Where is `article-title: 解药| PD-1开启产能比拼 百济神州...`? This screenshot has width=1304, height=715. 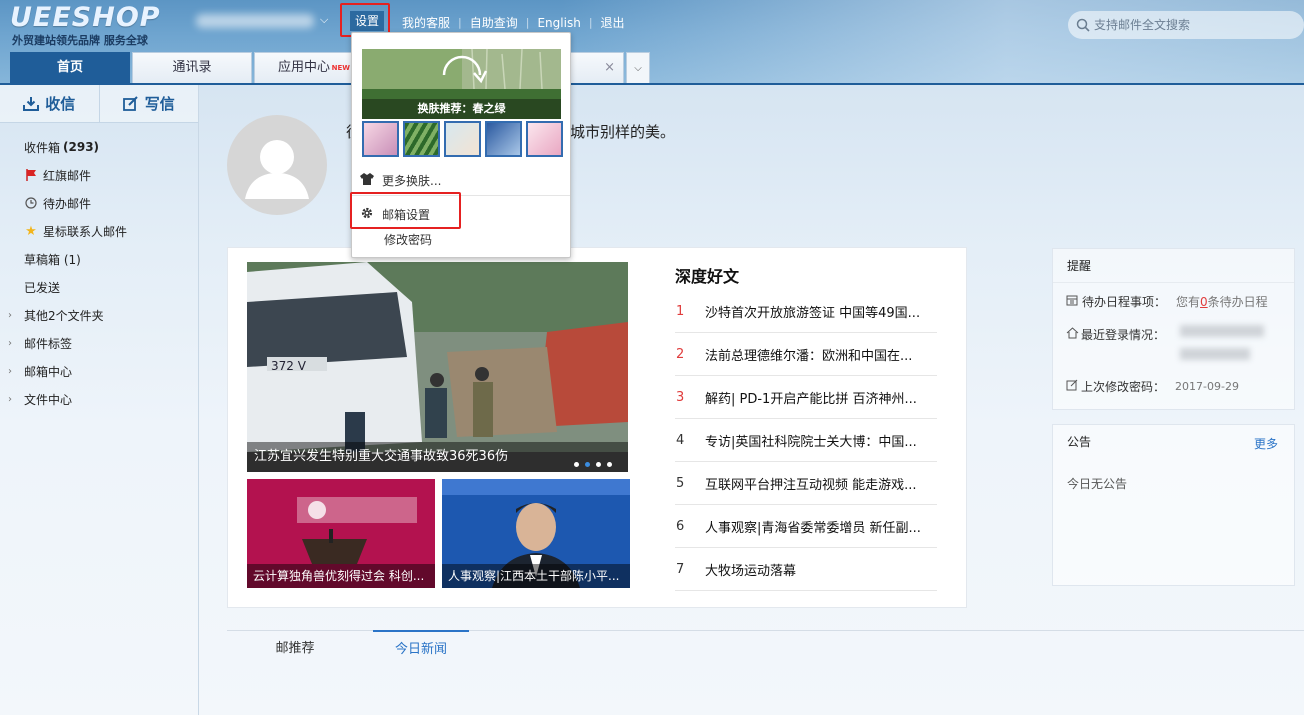
article-title: 解药| PD-1开启产能比拼 百济神州... is located at coordinates (811, 399).